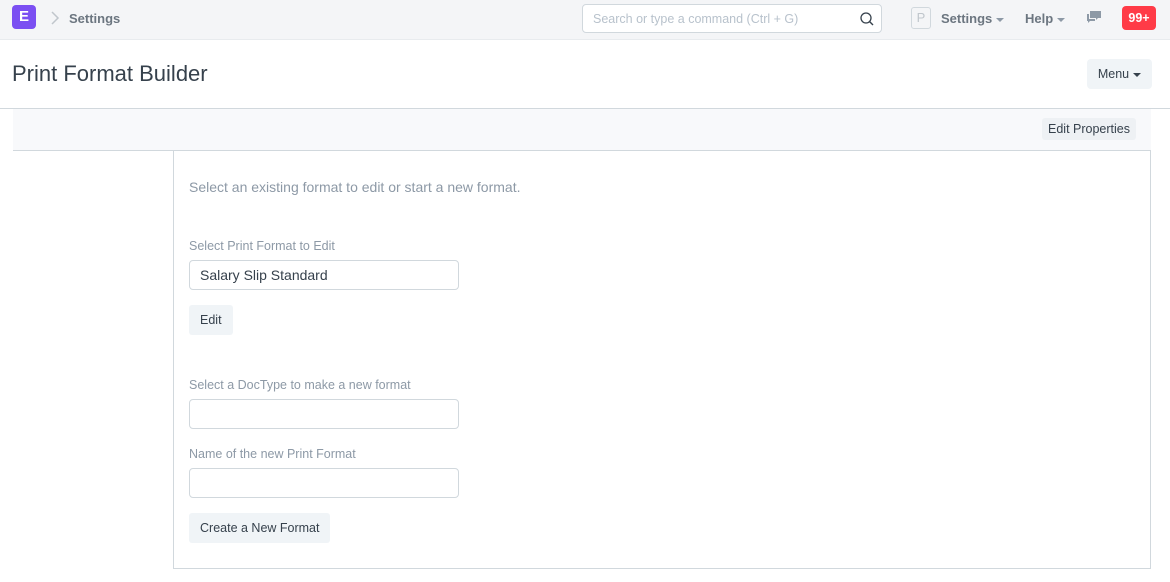 This screenshot has width=1170, height=582. Describe the element at coordinates (1094, 17) in the screenshot. I see `chat-icon` at that location.